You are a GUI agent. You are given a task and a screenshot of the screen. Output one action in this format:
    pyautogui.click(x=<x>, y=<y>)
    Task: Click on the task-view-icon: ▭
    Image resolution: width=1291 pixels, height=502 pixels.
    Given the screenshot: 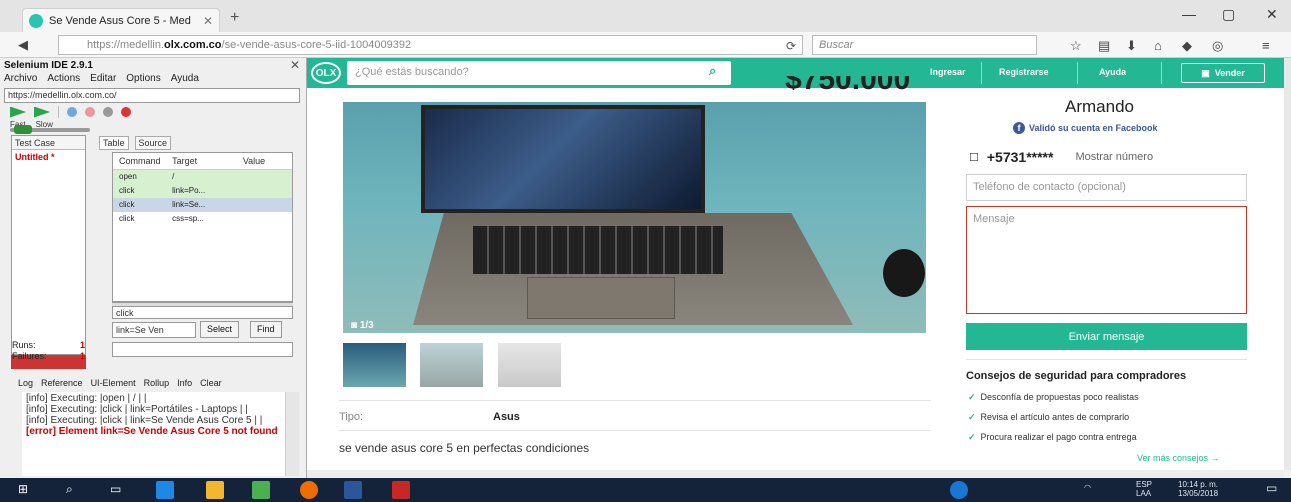 What is the action you would take?
    pyautogui.click(x=115, y=489)
    